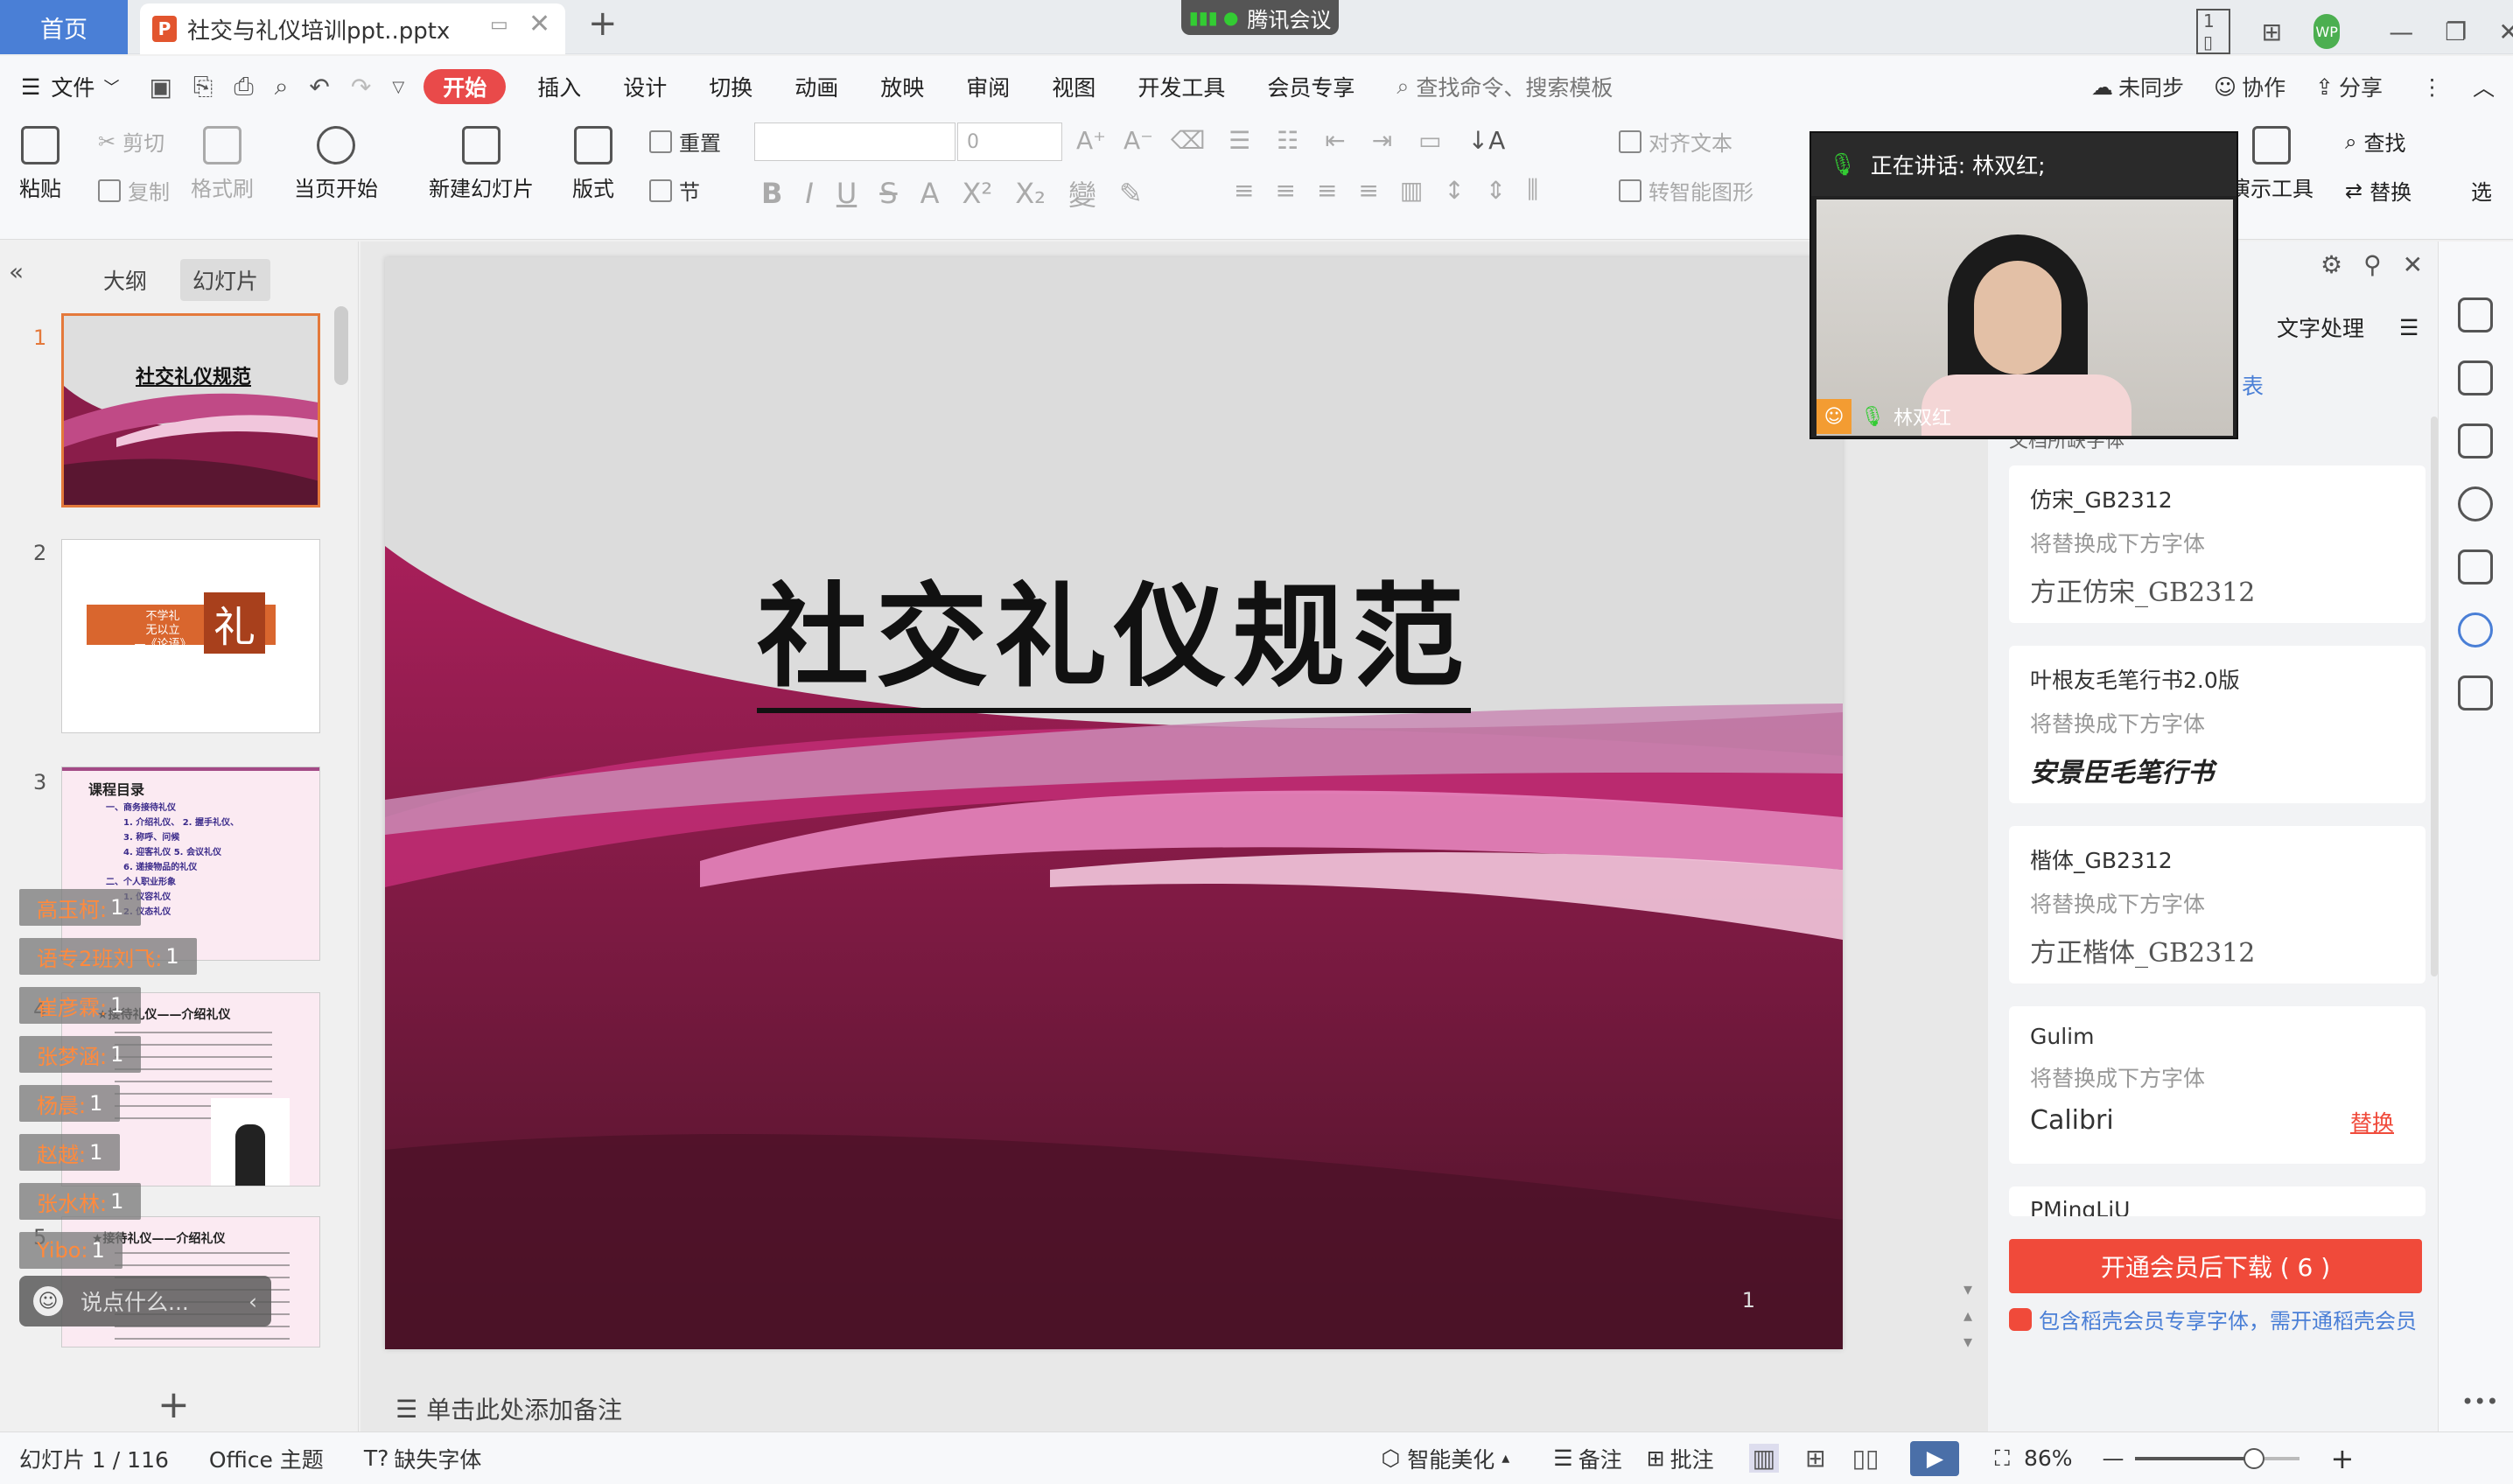 This screenshot has height=1484, width=2513. What do you see at coordinates (2199, 1458) in the screenshot?
I see `zoom-slider` at bounding box center [2199, 1458].